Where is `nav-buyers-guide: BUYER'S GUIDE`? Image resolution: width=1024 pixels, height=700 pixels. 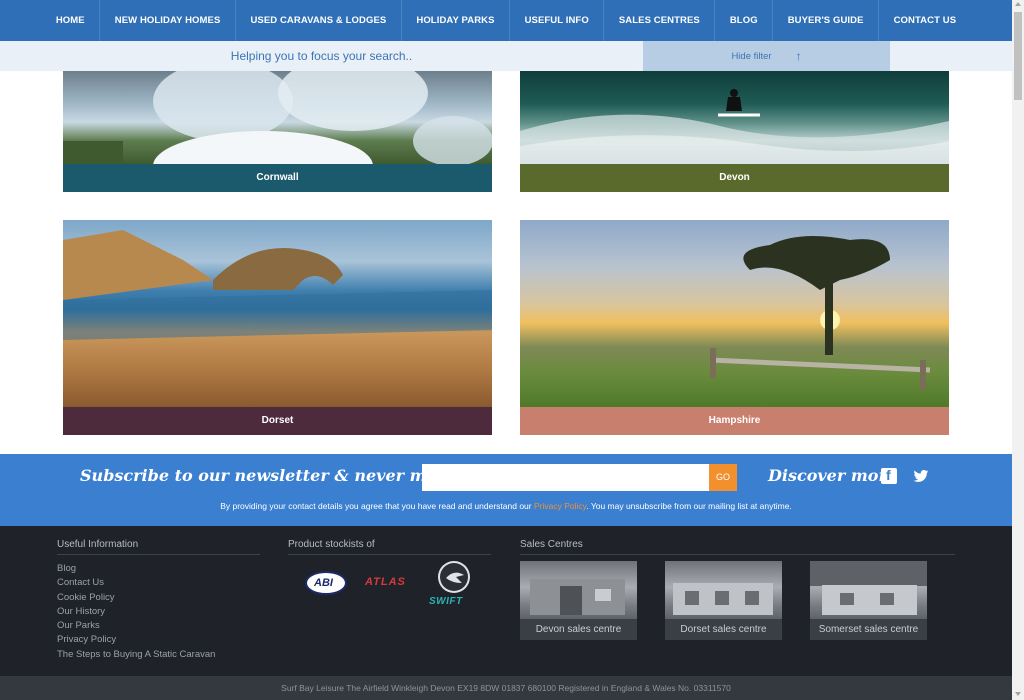 nav-buyers-guide: BUYER'S GUIDE is located at coordinates (826, 20).